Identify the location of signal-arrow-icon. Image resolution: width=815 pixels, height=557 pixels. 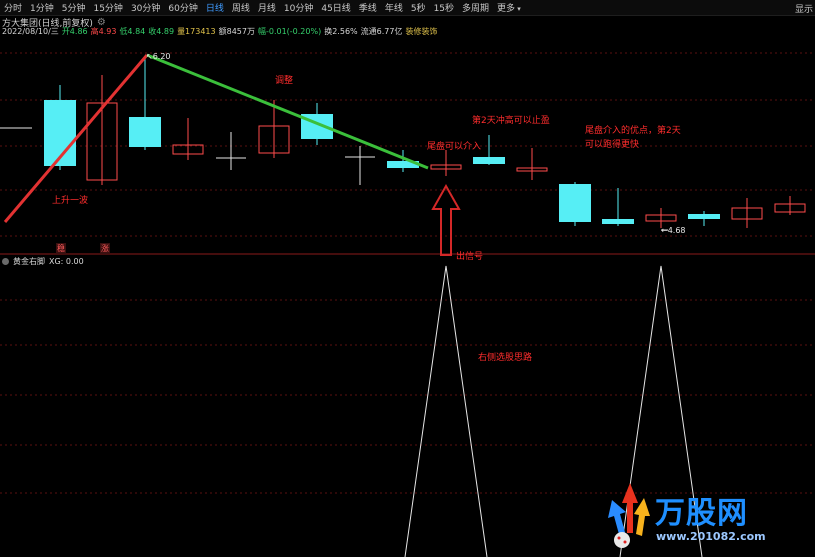
(446, 219).